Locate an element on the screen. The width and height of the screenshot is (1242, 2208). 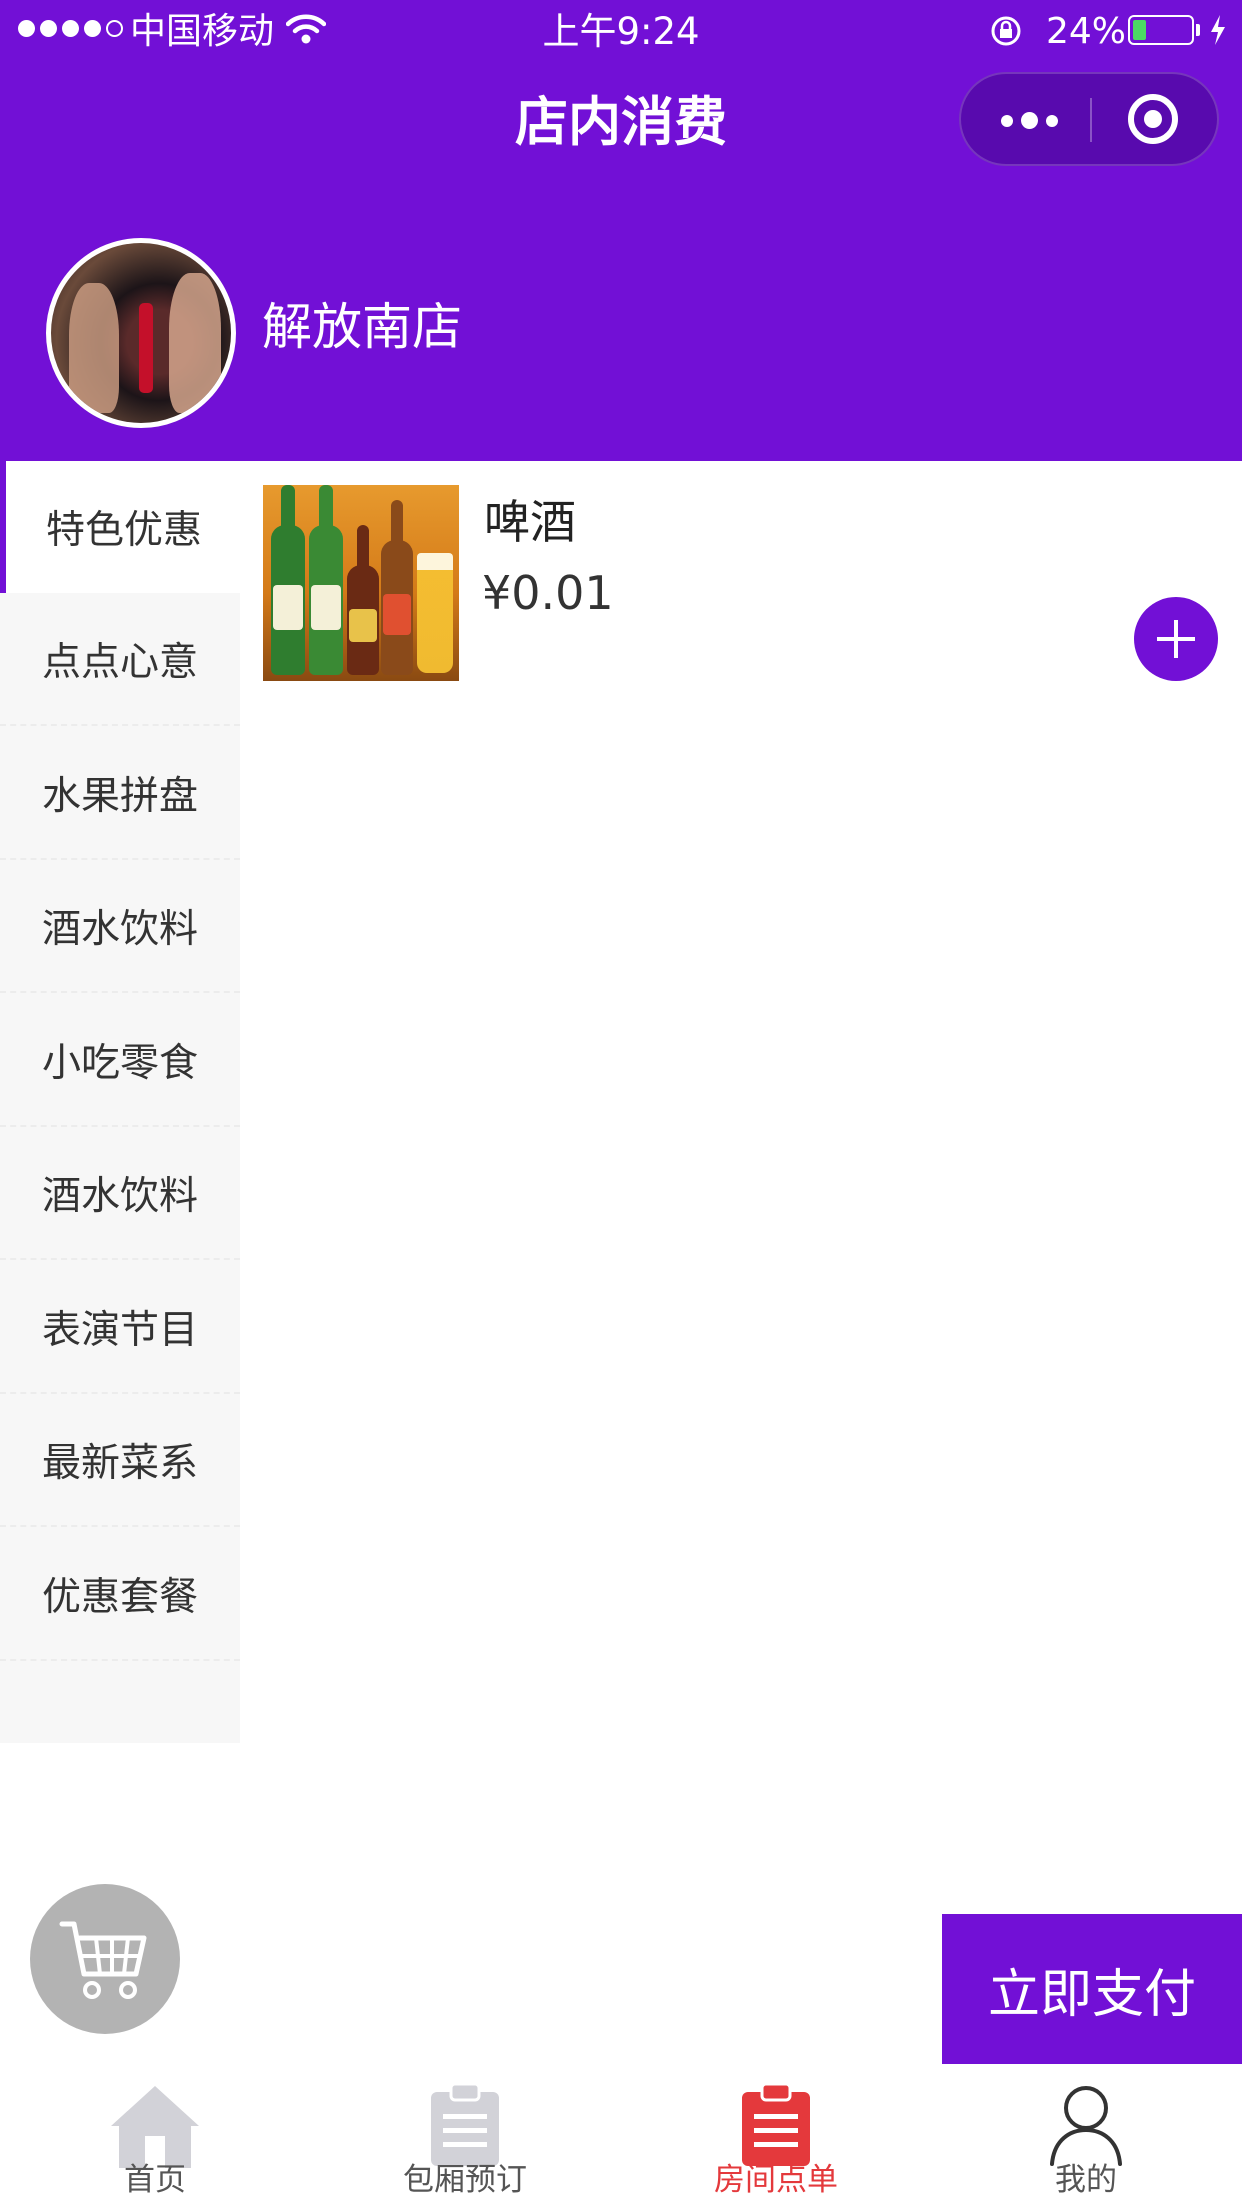
category-item: 水果拼盘 is located at coordinates (120, 794).